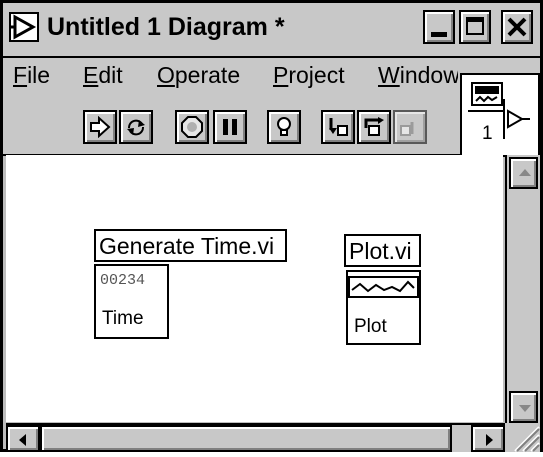 This screenshot has width=543, height=457. I want to click on plot-node-text: Plot, so click(370, 326).